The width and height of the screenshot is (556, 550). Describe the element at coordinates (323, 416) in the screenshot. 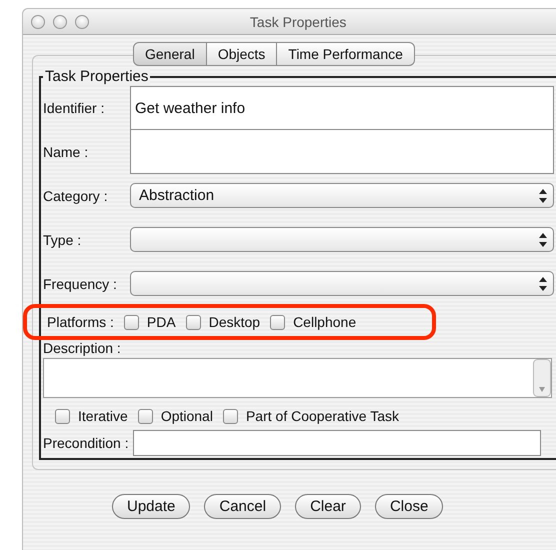

I see `checkbox-label: Part of Cooperative Task` at that location.